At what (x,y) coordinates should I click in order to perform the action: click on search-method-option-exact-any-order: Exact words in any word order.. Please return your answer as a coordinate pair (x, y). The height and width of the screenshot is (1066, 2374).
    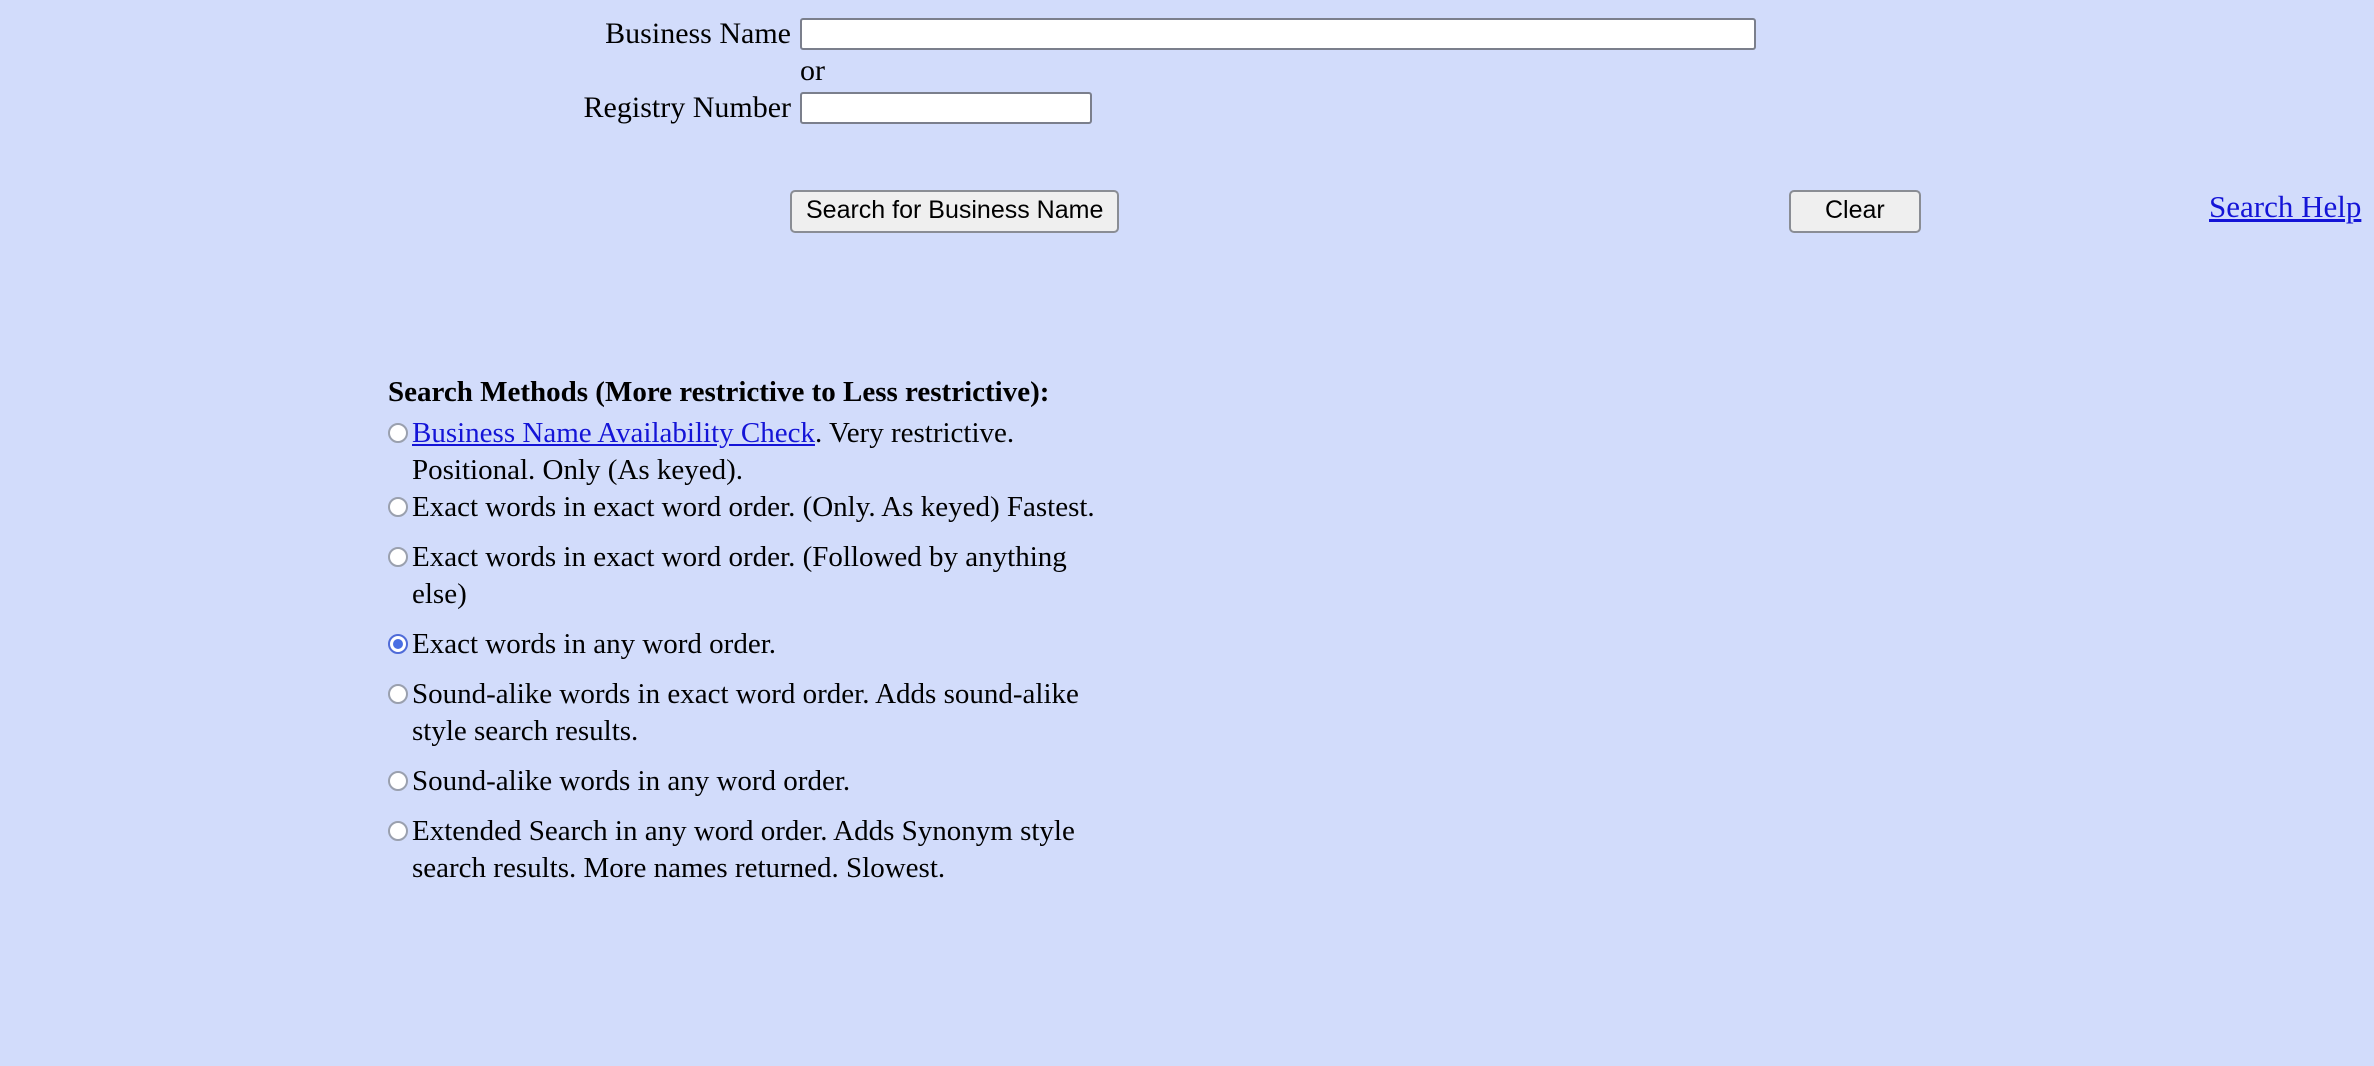
    Looking at the image, I should click on (938, 644).